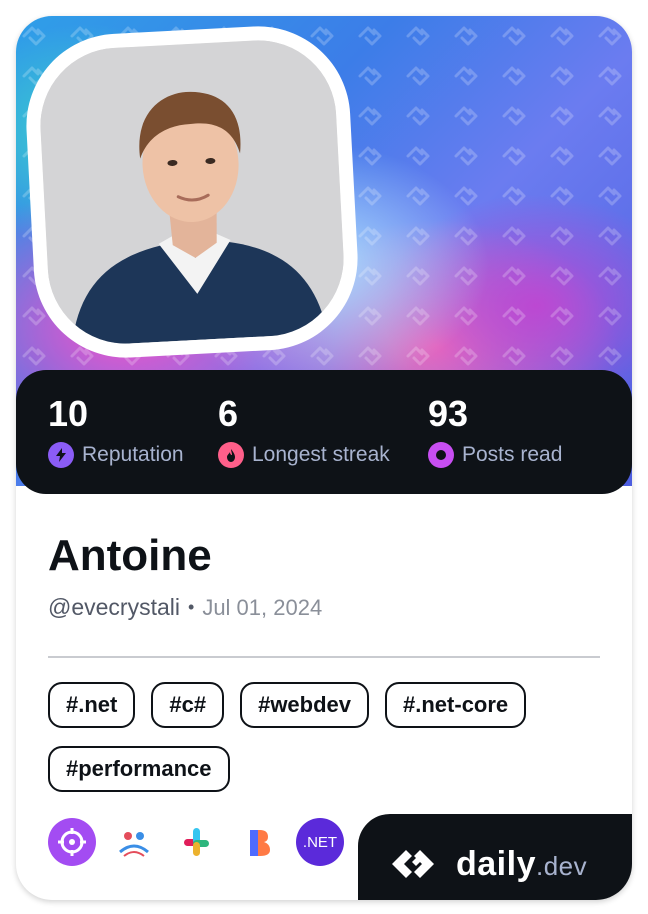 The height and width of the screenshot is (914, 648). I want to click on streak-value: 6, so click(228, 413).